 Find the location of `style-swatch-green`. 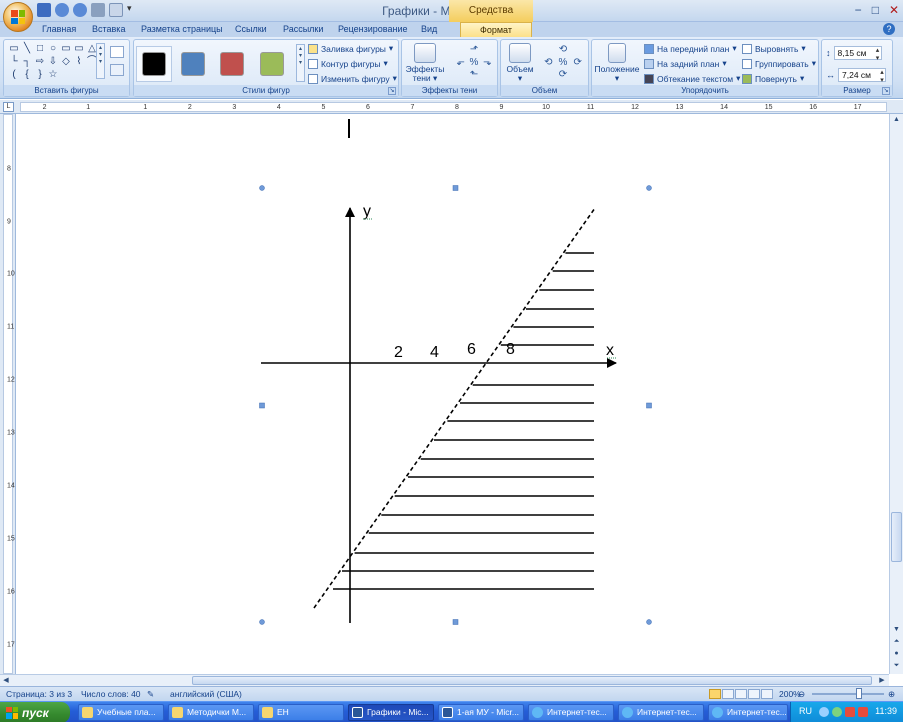

style-swatch-green is located at coordinates (272, 64).